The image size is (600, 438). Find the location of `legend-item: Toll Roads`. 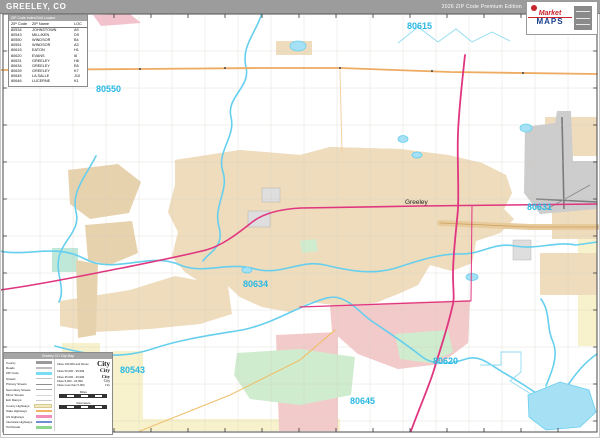

legend-item: Toll Roads is located at coordinates (29, 427).